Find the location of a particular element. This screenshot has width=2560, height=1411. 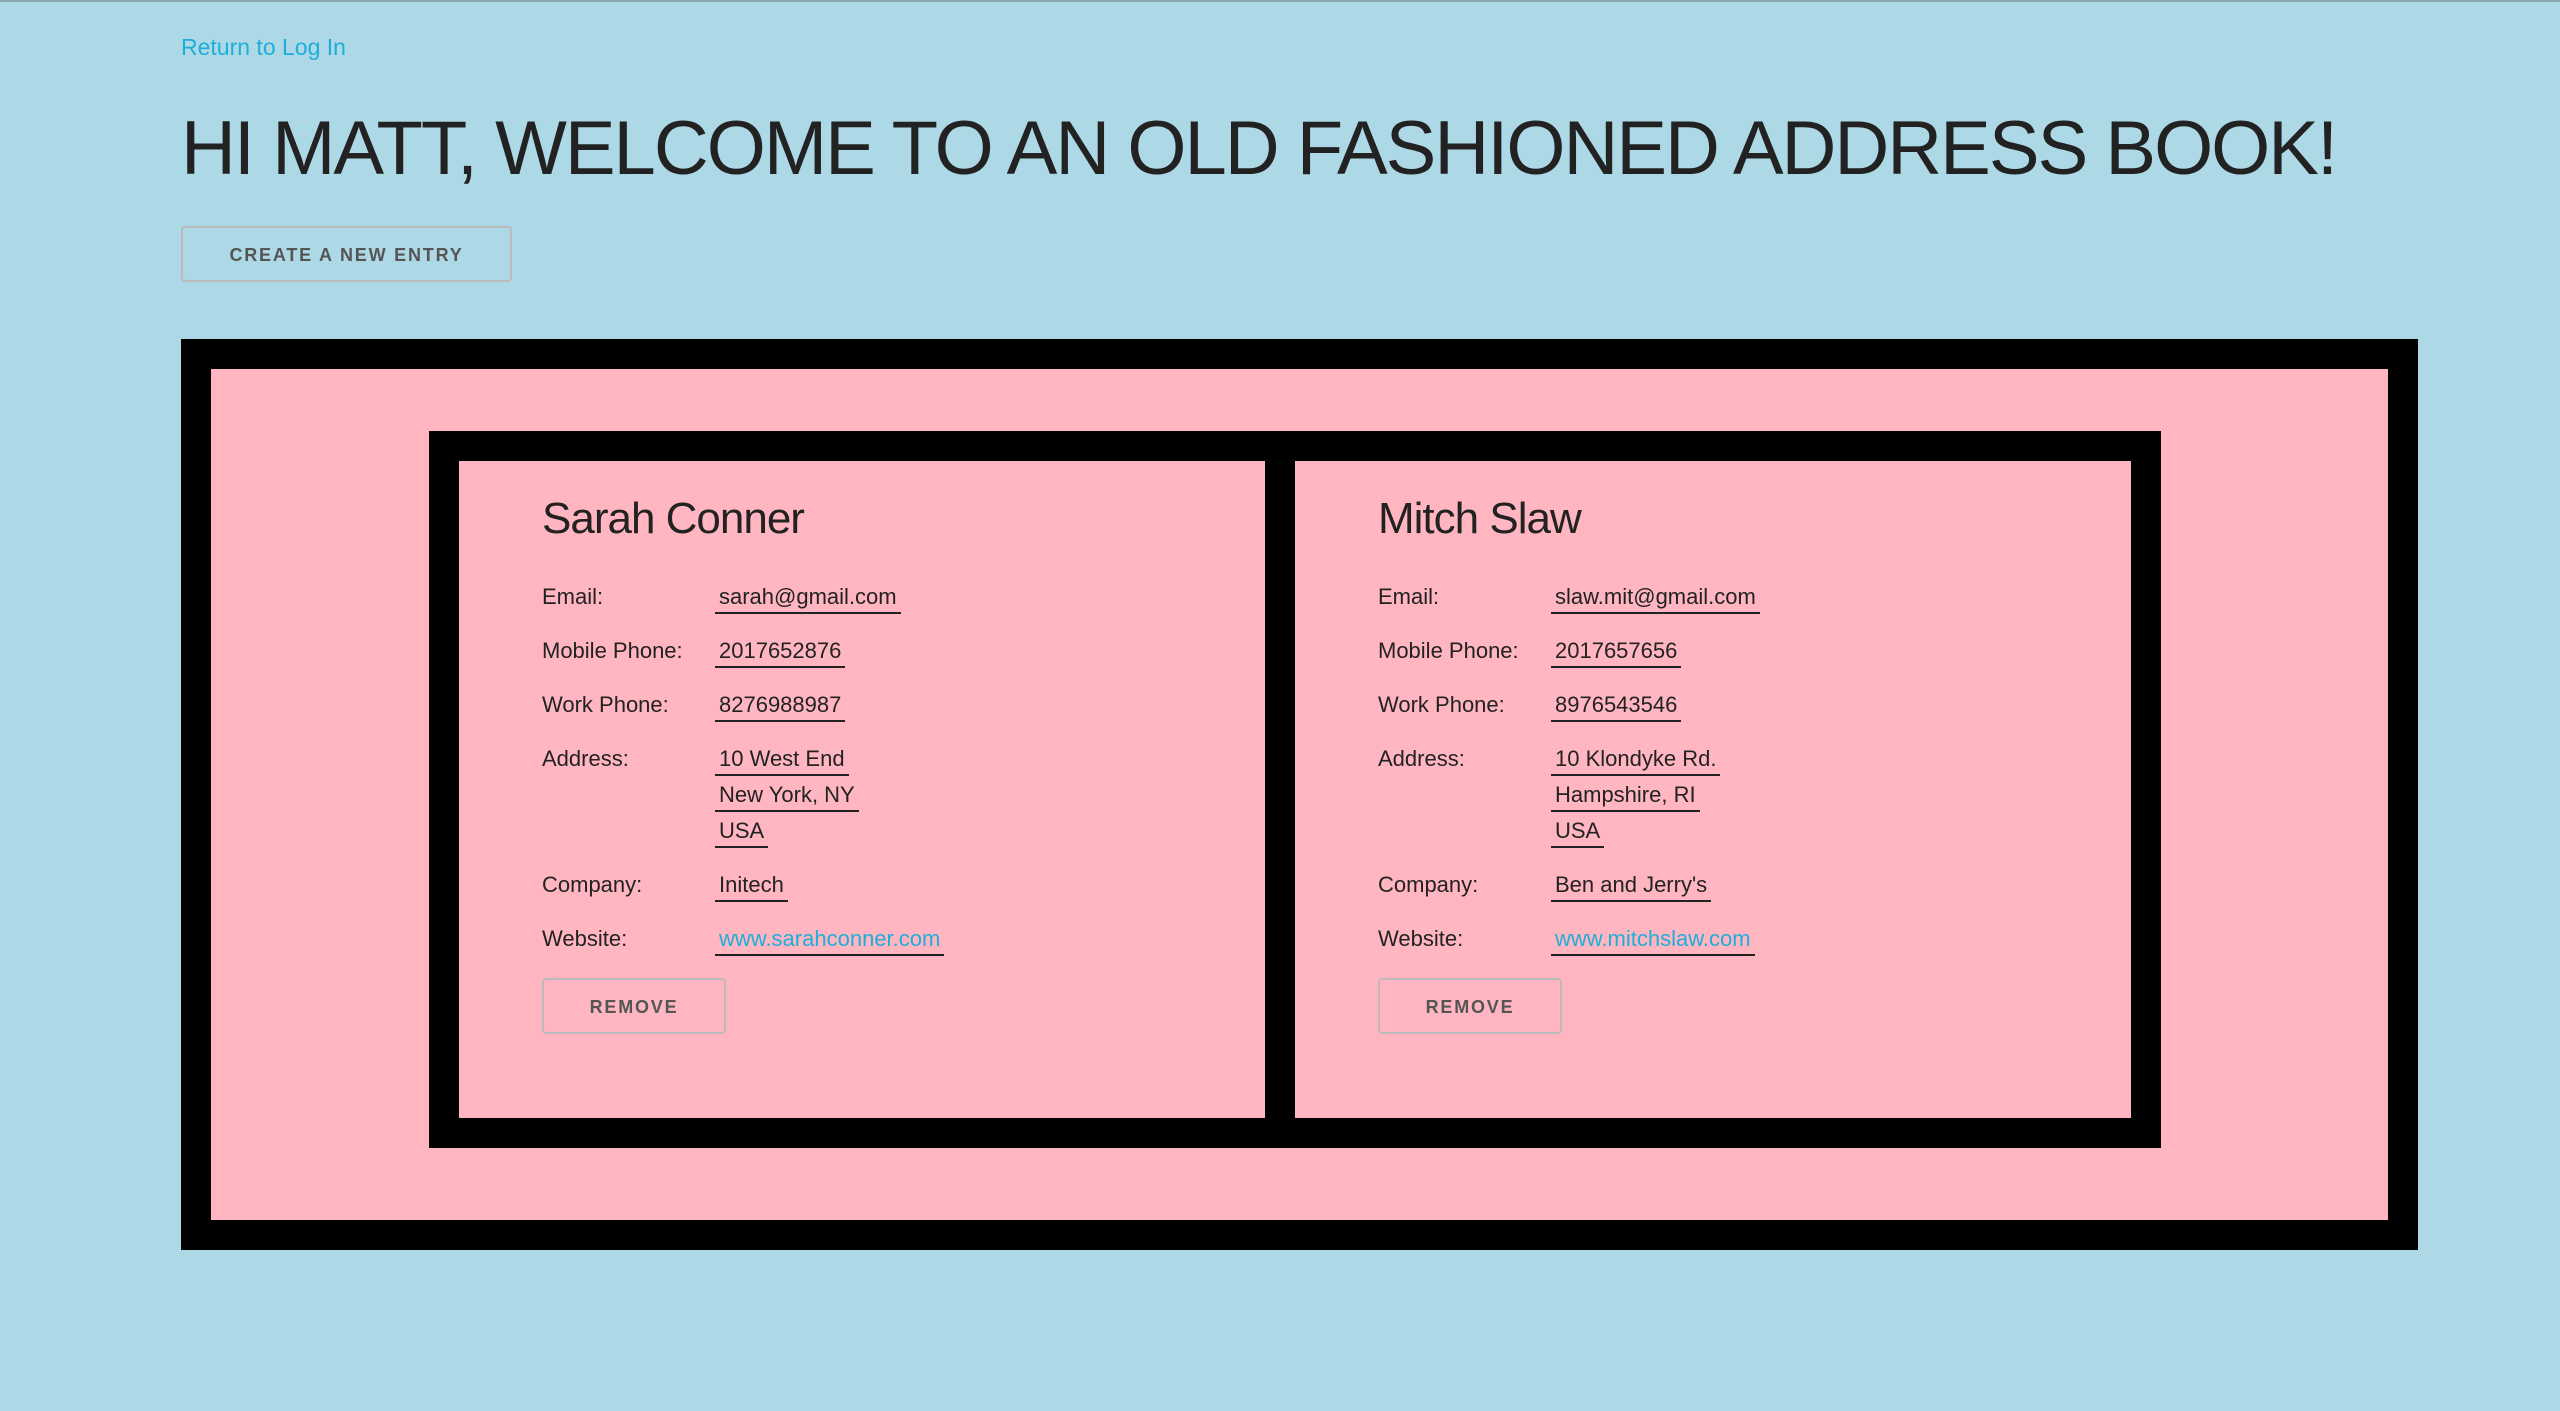

work-phone-value: 8276988987 is located at coordinates (780, 706).